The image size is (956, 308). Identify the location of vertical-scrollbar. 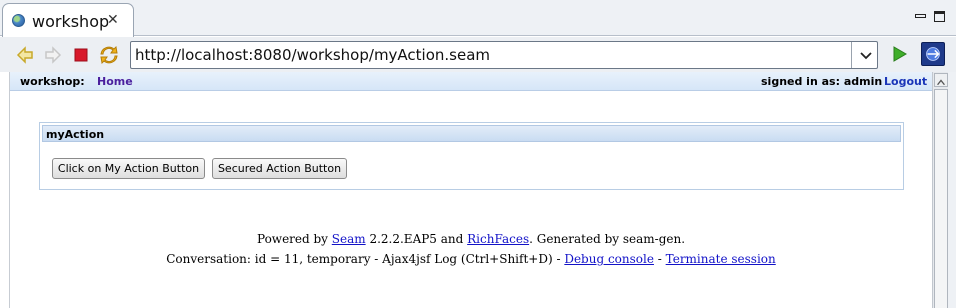
(940, 190).